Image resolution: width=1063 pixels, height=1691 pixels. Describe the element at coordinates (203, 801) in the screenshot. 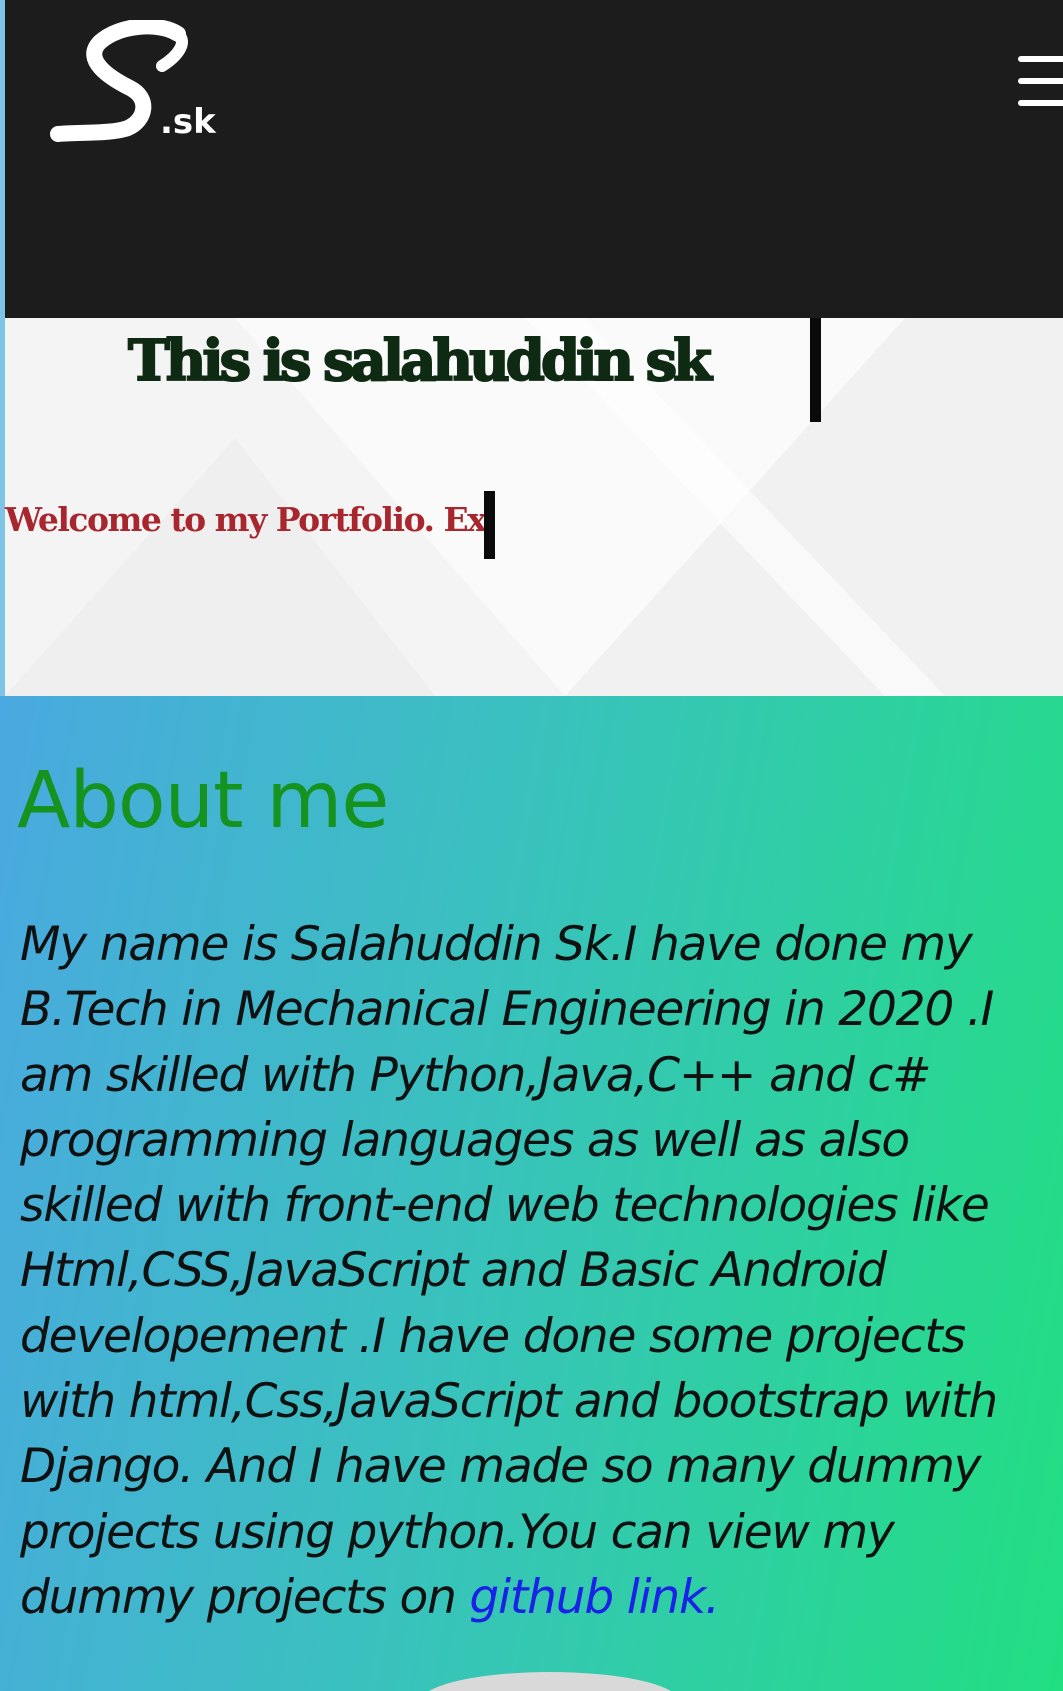

I see `about-heading: About me` at that location.